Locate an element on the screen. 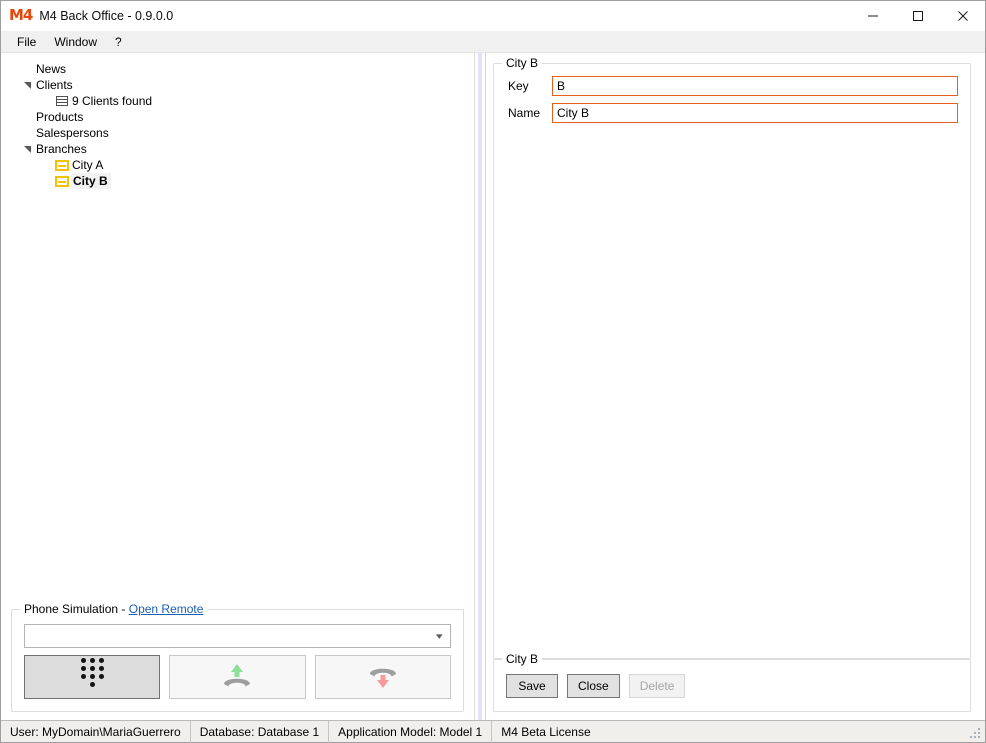  detail-groupbox-title: City B is located at coordinates (522, 63).